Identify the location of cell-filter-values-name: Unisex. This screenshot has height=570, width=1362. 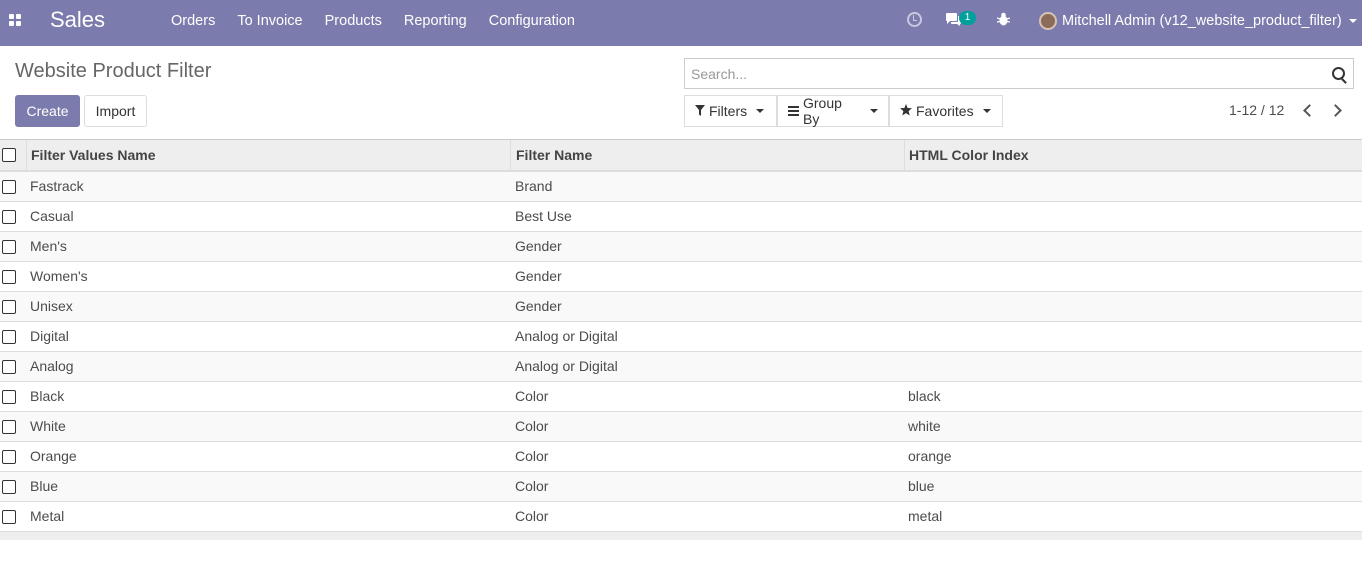
(51, 306).